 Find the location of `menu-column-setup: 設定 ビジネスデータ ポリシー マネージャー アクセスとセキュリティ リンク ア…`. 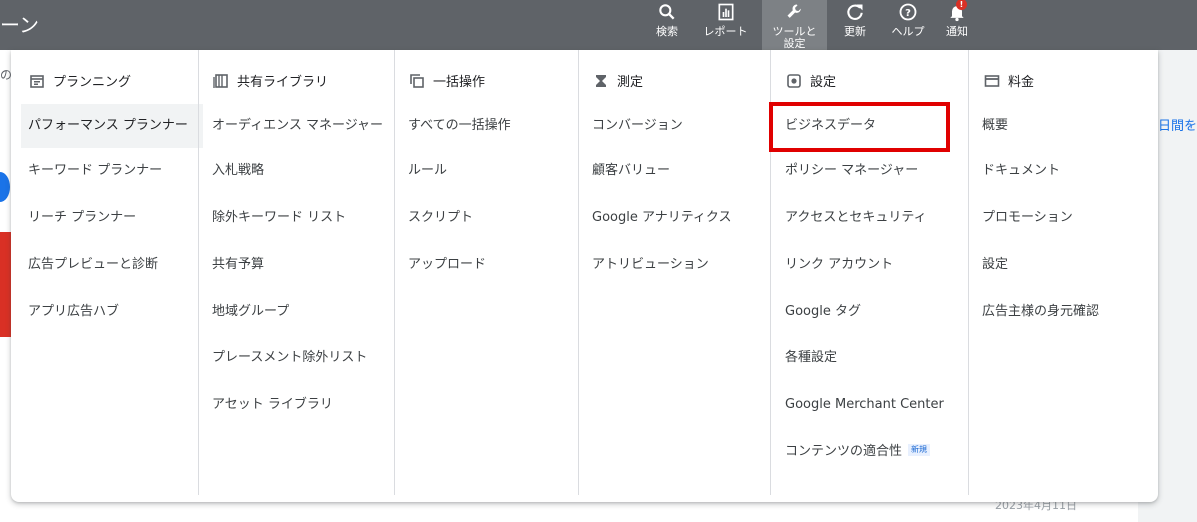

menu-column-setup: 設定 ビジネスデータ ポリシー マネージャー アクセスとセキュリティ リンク ア… is located at coordinates (869, 272).